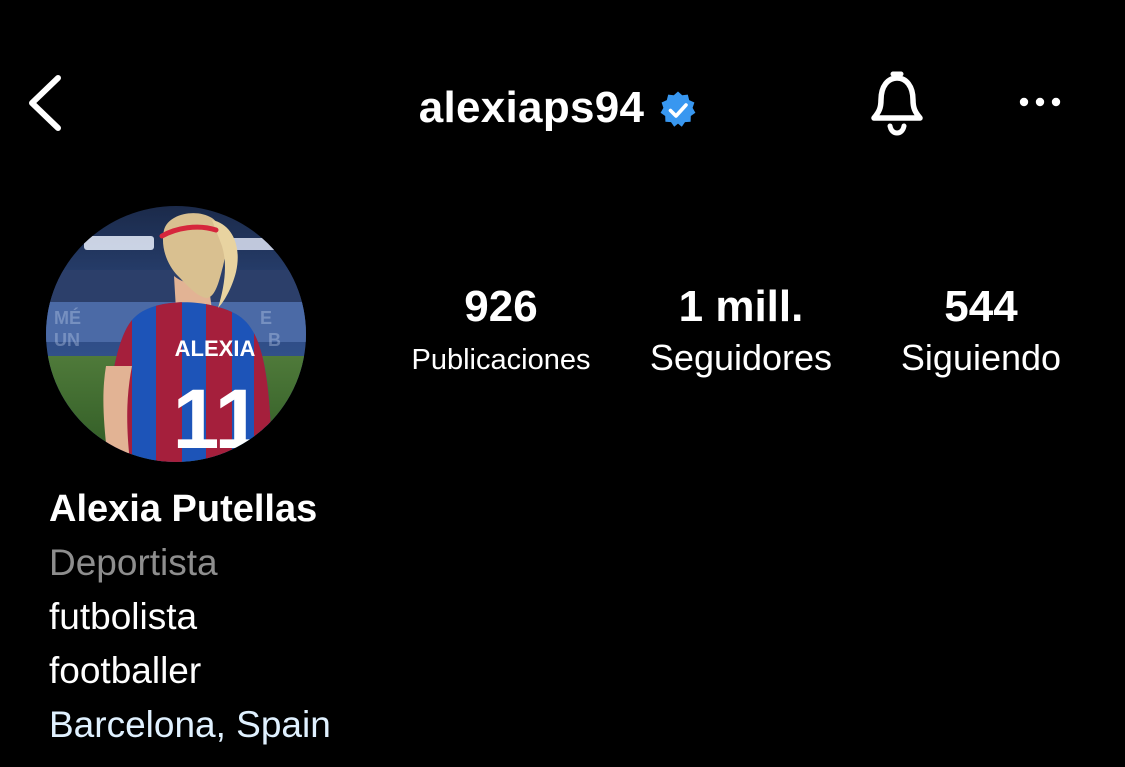  I want to click on username: alexiaps94, so click(531, 107).